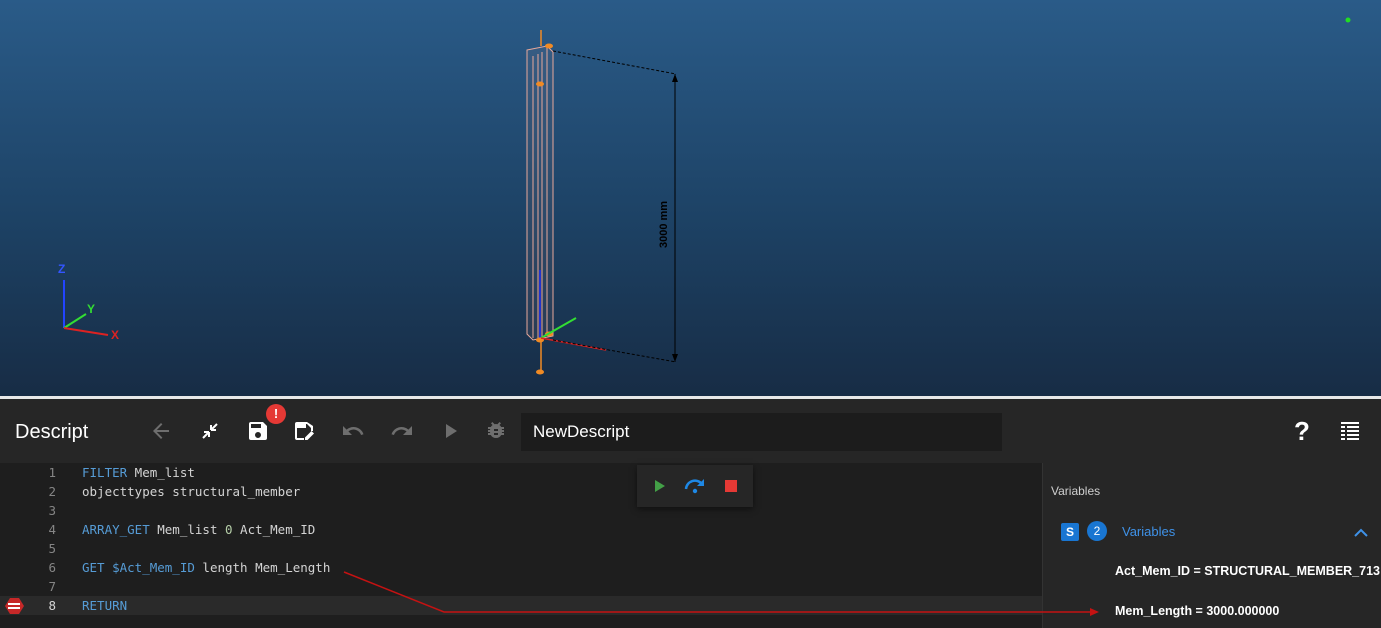 The height and width of the screenshot is (628, 1381). What do you see at coordinates (61, 269) in the screenshot?
I see `axis-label-z: Z` at bounding box center [61, 269].